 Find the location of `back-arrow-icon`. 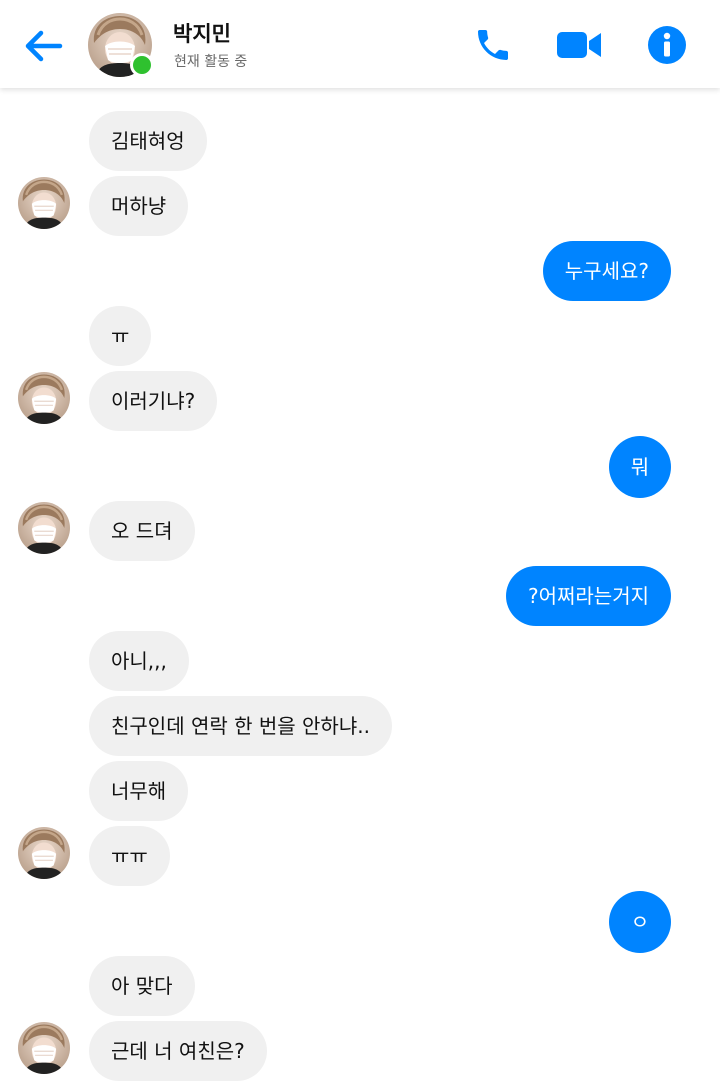

back-arrow-icon is located at coordinates (44, 46).